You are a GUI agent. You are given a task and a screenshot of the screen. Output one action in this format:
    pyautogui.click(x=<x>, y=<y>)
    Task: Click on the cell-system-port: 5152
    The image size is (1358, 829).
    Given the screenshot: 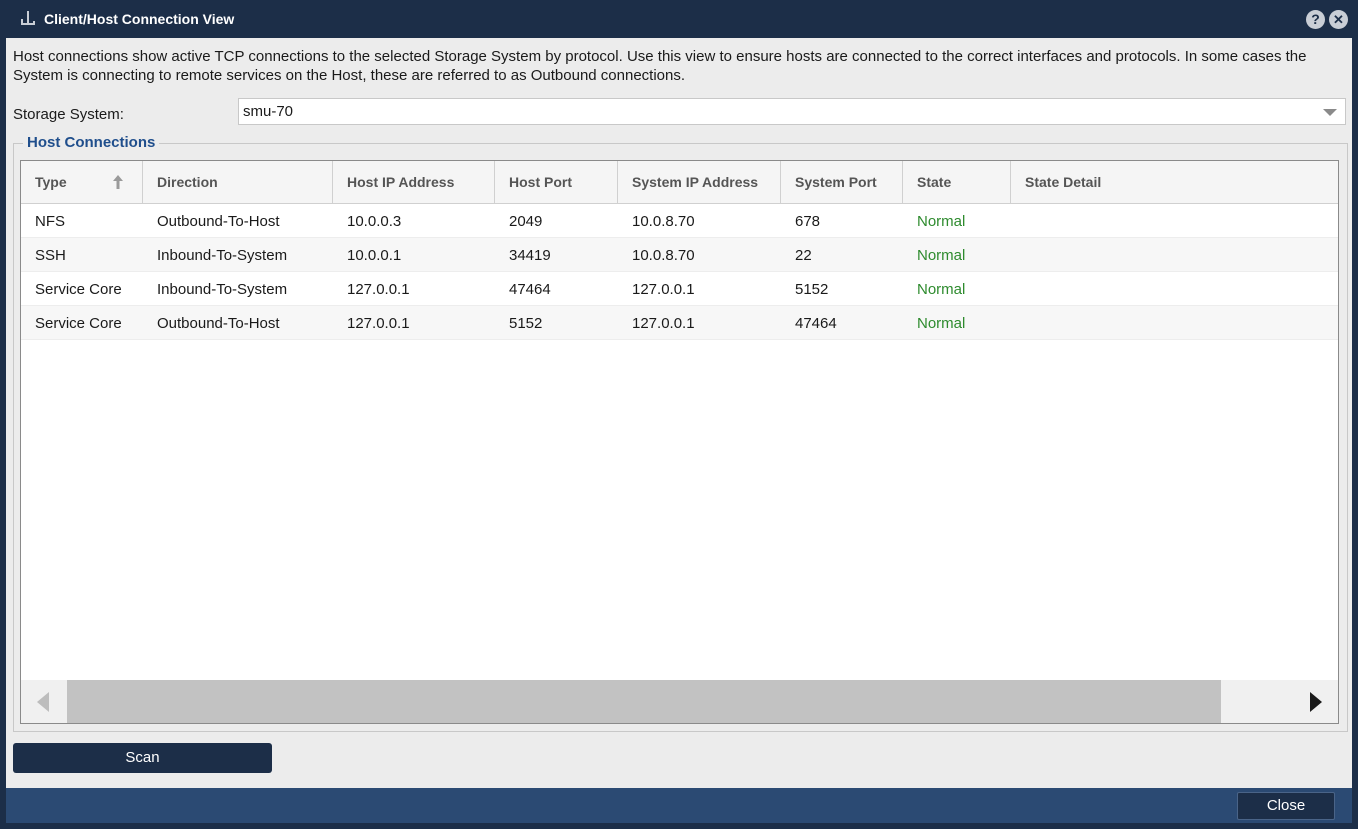 What is the action you would take?
    pyautogui.click(x=812, y=289)
    